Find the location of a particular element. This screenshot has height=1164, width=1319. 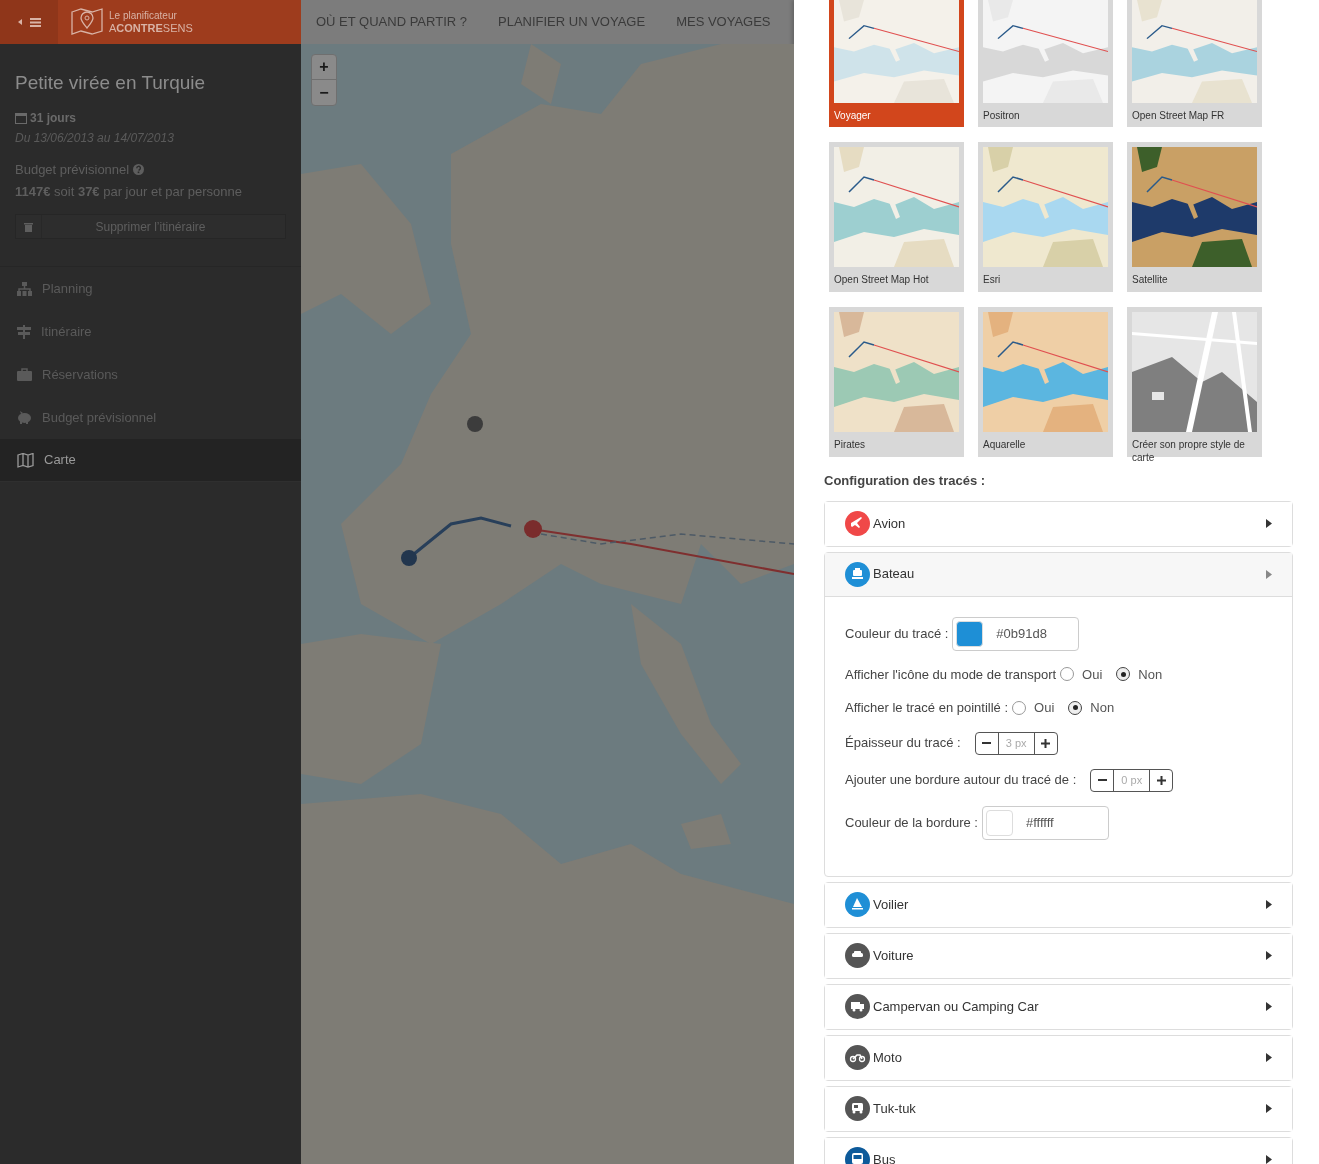

map-style-card: Open Street Map Hot is located at coordinates (896, 217).